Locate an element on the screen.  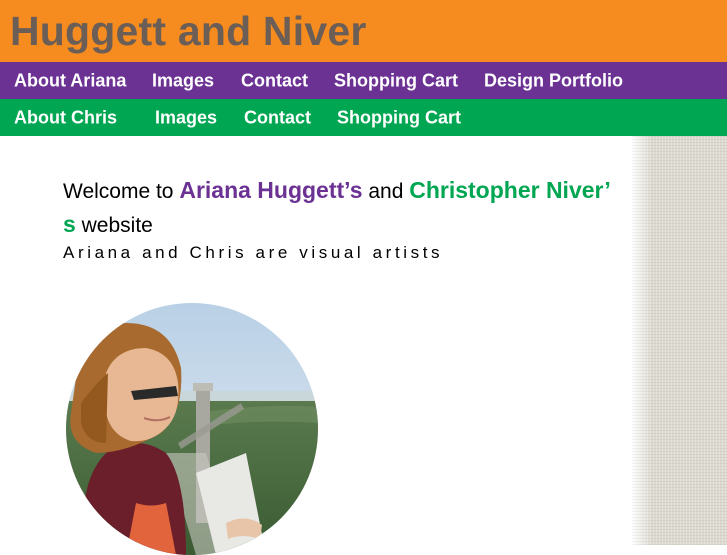
nav-link-about-ariana: About Ariana is located at coordinates (70, 80).